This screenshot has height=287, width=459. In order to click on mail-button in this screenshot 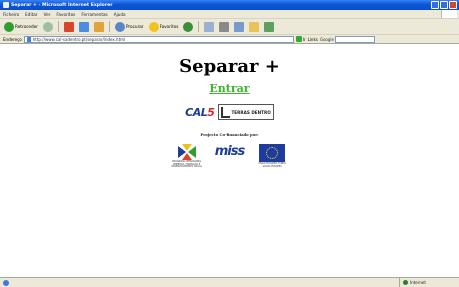, I will do `click(209, 27)`.